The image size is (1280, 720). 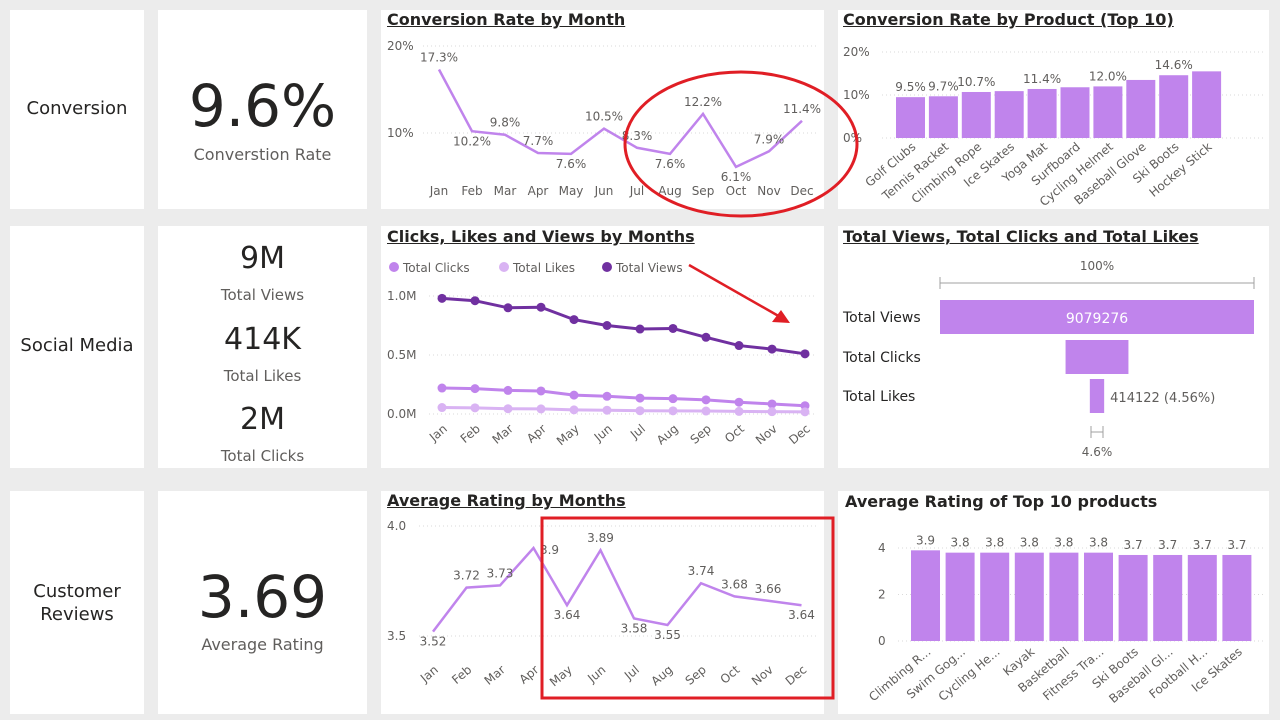 What do you see at coordinates (661, 676) in the screenshot?
I see `x-tick-label: Aug` at bounding box center [661, 676].